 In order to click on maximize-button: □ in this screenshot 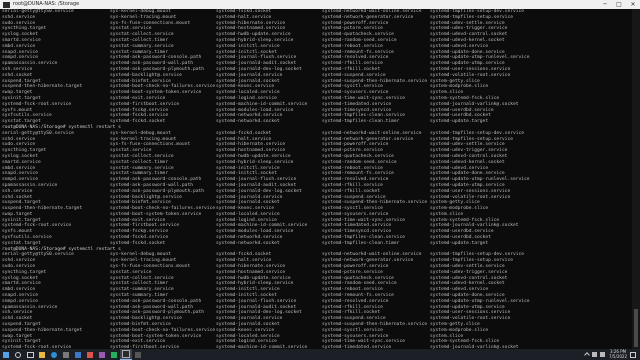, I will do `click(619, 4)`.